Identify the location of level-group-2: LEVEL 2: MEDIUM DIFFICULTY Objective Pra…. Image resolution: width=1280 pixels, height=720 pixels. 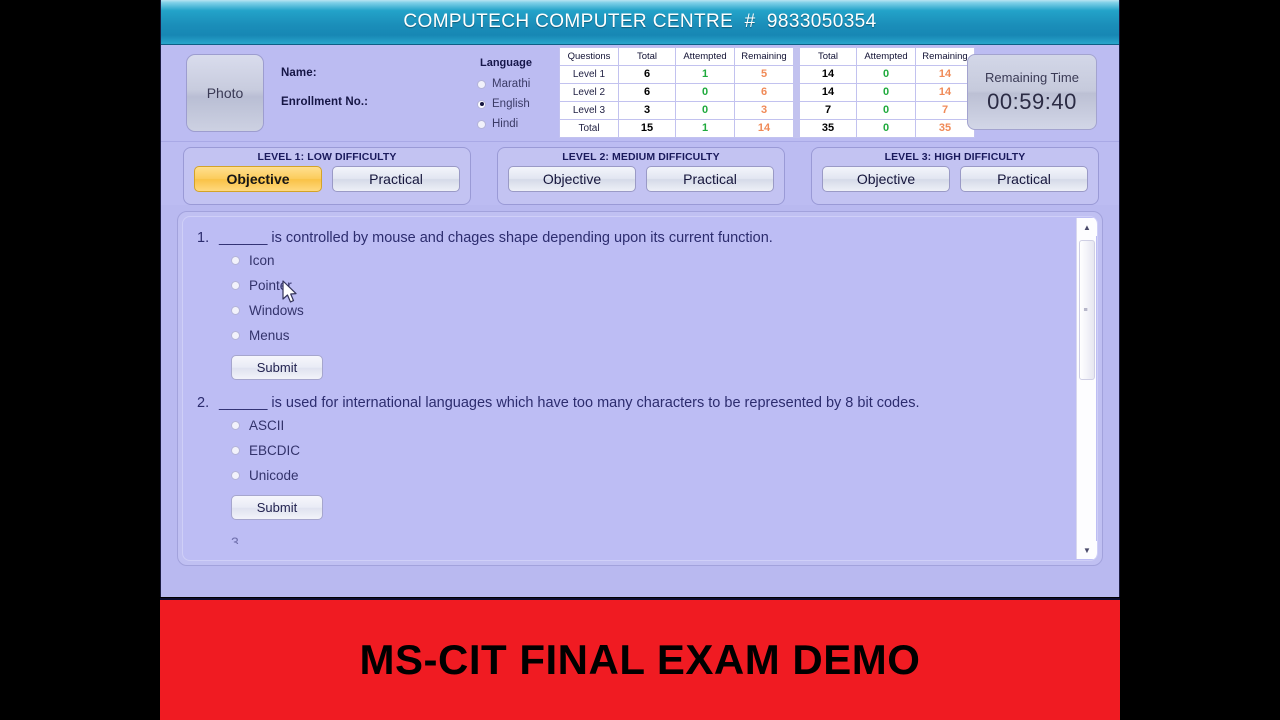
(641, 176).